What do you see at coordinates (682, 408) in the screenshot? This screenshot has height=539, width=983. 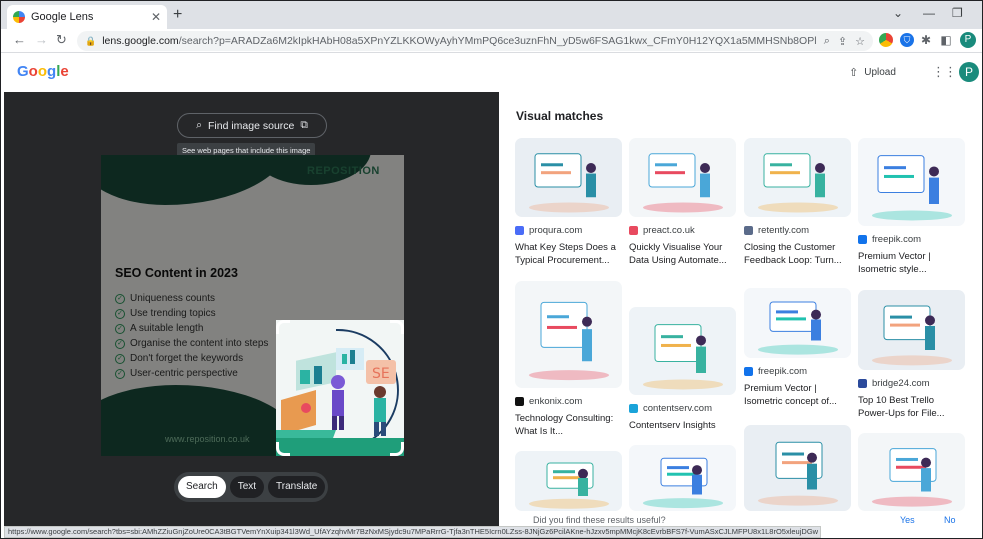 I see `result-source: contentserv.com` at bounding box center [682, 408].